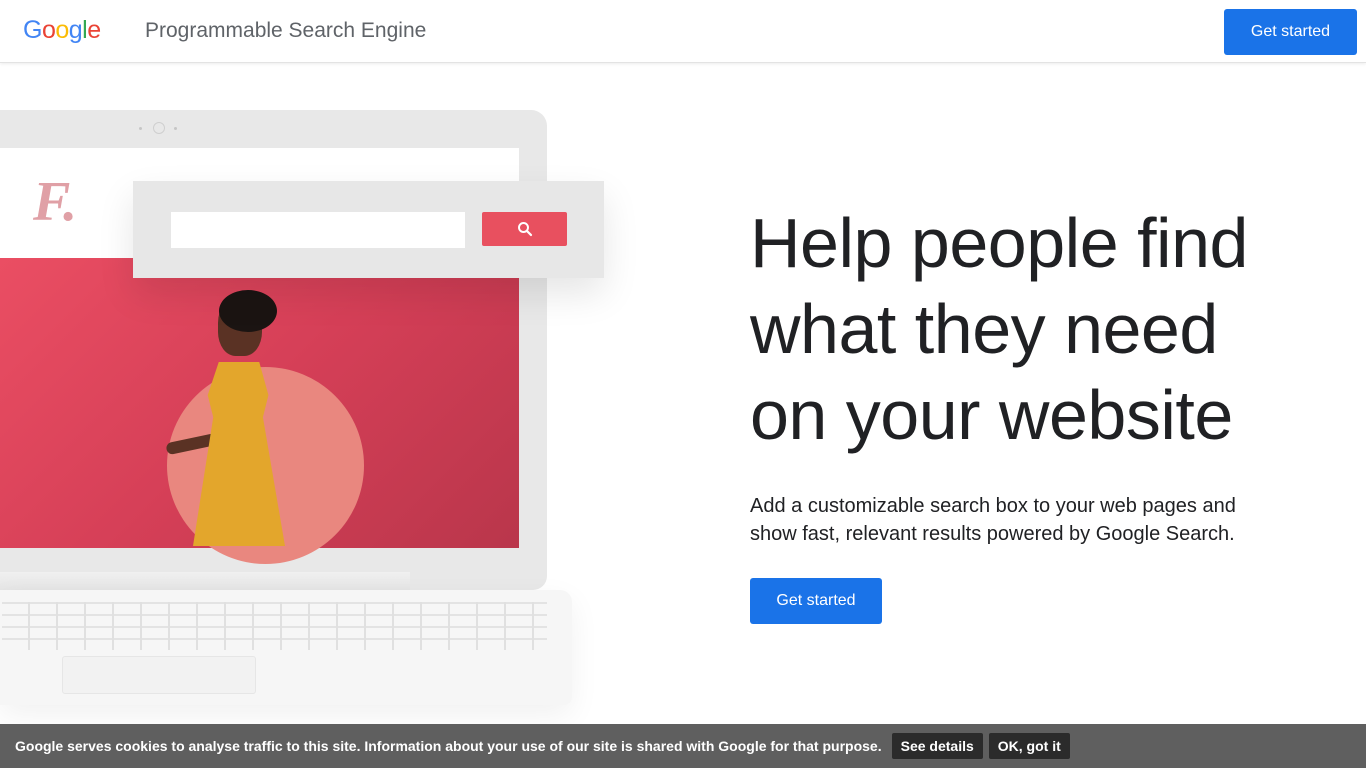 The width and height of the screenshot is (1366, 768). Describe the element at coordinates (55, 202) in the screenshot. I see `brand-mark: F.` at that location.